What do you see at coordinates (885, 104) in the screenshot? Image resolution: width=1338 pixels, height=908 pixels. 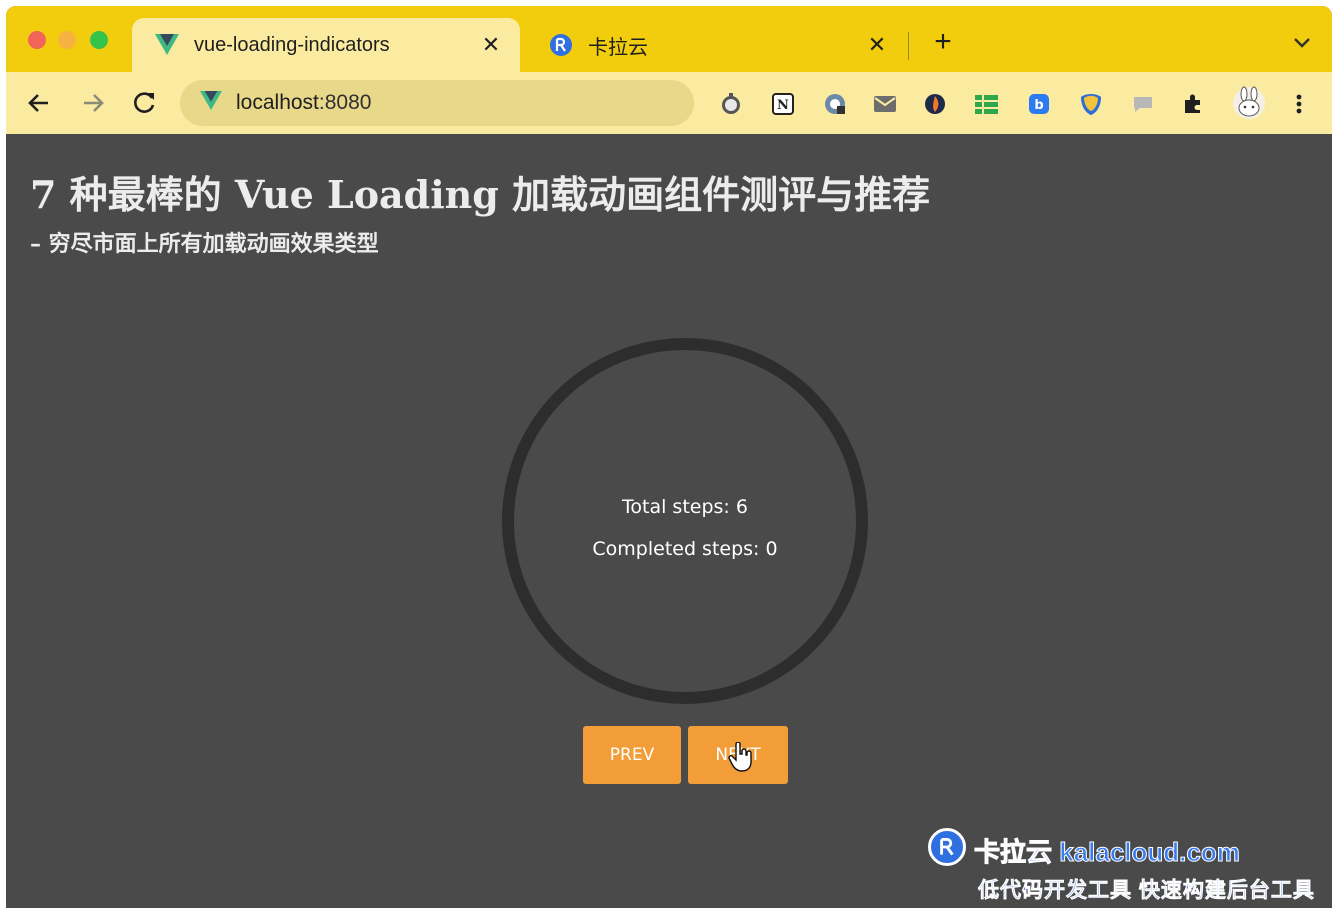 I see `mail-icon` at bounding box center [885, 104].